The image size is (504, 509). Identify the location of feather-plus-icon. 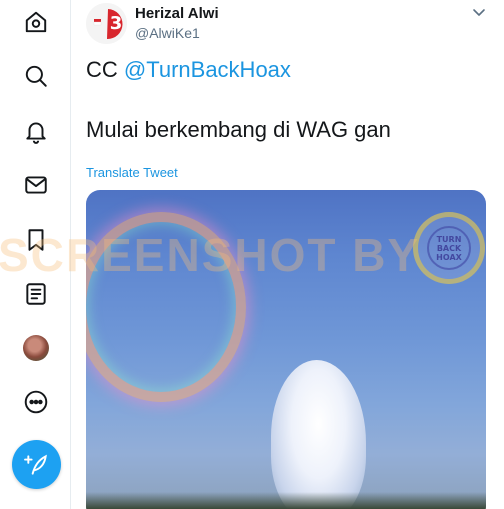
(35, 464).